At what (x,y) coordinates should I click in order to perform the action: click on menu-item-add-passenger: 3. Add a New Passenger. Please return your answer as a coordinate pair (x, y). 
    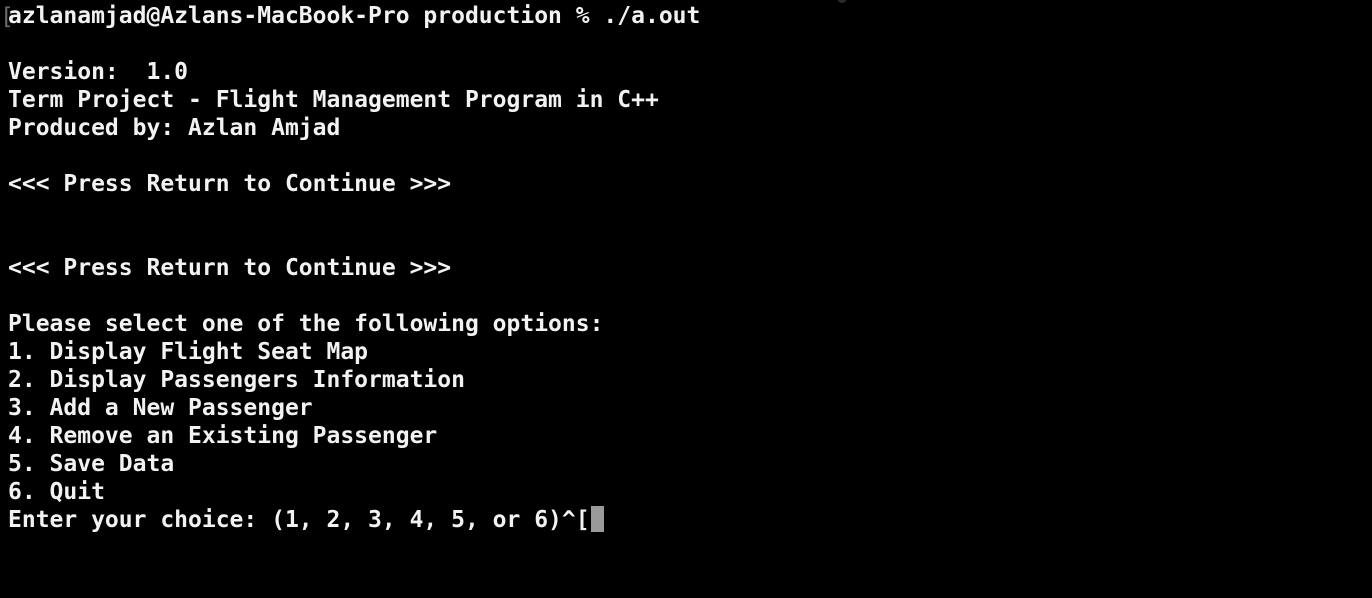
    Looking at the image, I should click on (160, 408).